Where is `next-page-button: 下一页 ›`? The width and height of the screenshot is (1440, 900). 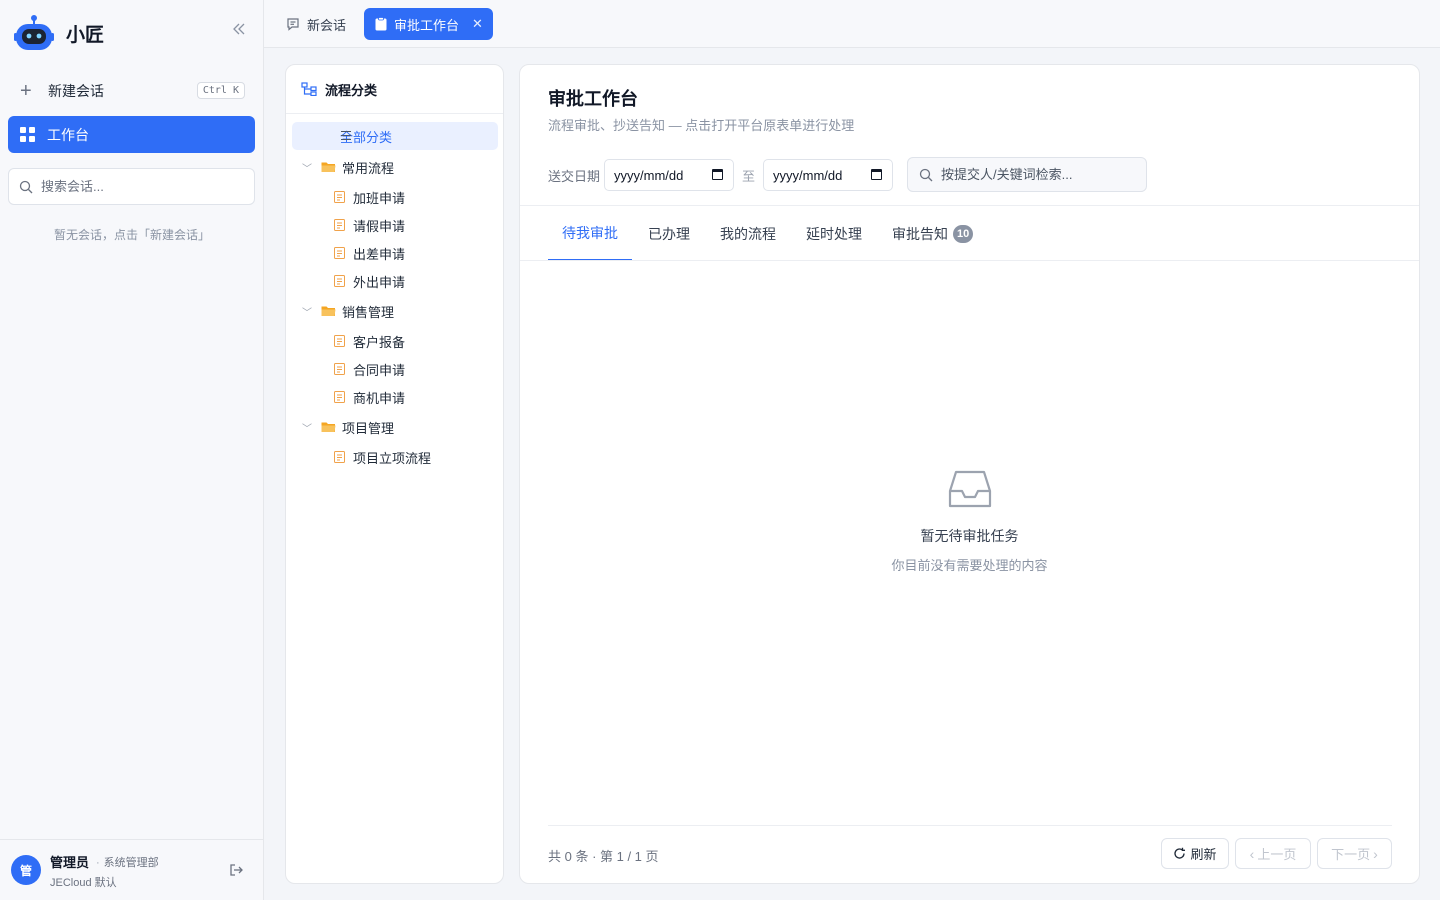
next-page-button: 下一页 › is located at coordinates (1354, 853).